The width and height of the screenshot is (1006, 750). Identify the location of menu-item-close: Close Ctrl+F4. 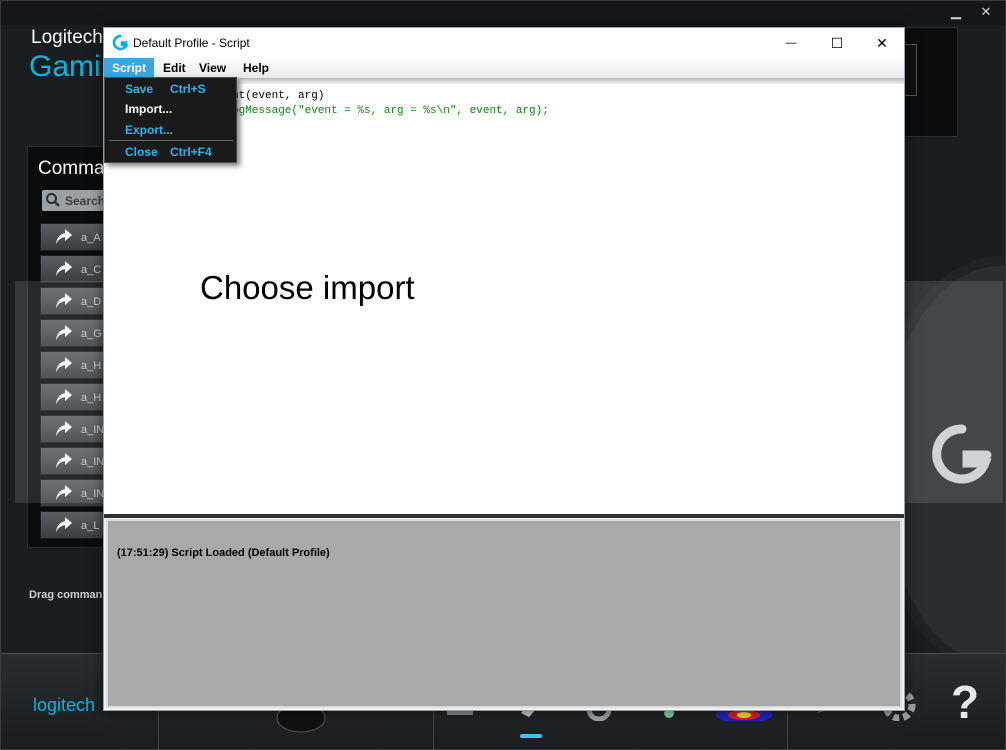
(171, 152).